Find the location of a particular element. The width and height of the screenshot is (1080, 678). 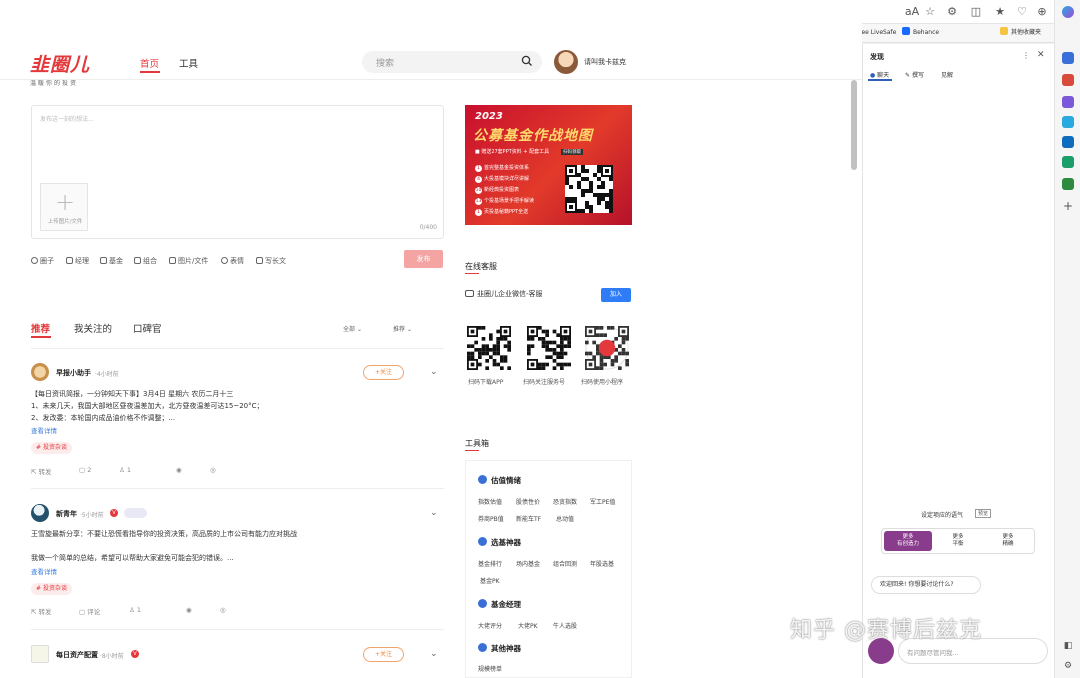

upload-button: + 上传图片/文件 is located at coordinates (64, 207).